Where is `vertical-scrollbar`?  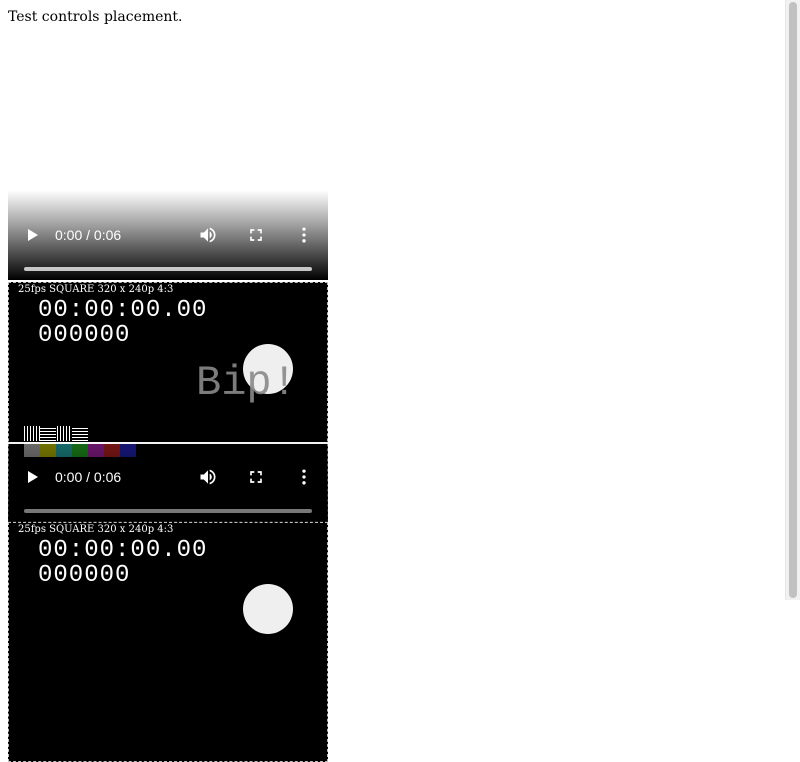
vertical-scrollbar is located at coordinates (792, 300).